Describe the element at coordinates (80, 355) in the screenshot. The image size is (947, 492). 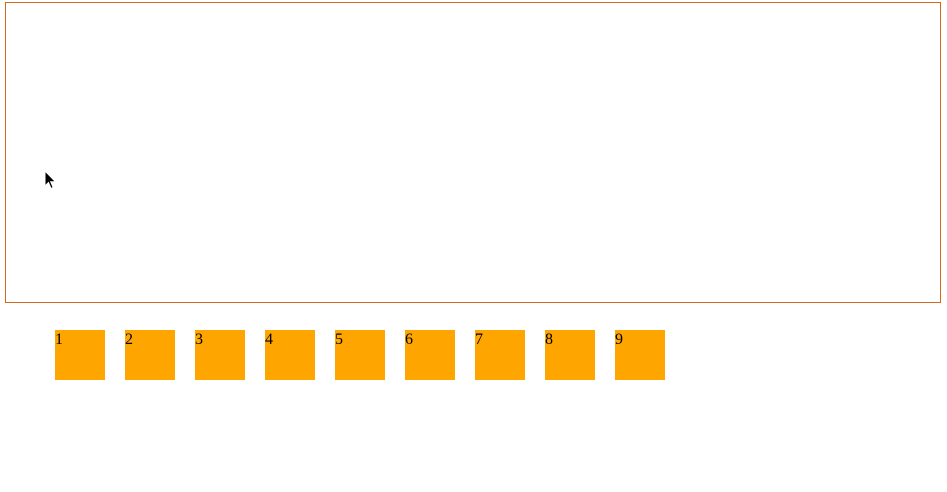
I see `draggable-tile-1: 1` at that location.